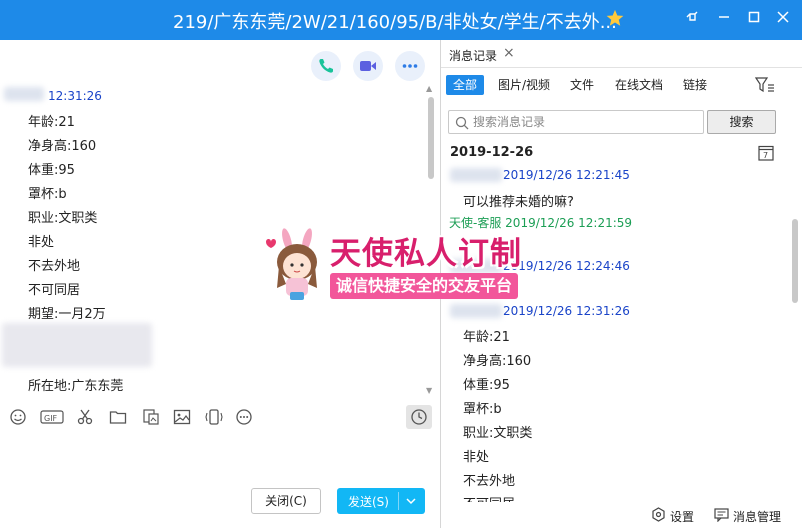  I want to click on tab-divider, so click(621, 67).